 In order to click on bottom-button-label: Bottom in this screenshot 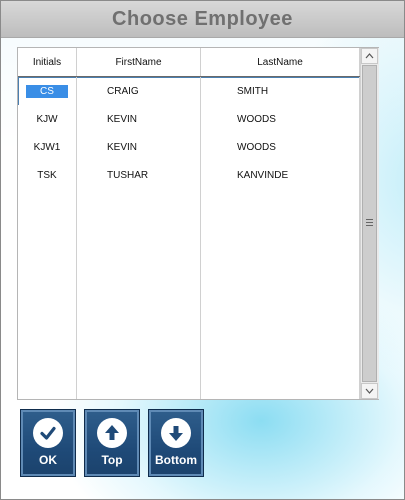, I will do `click(176, 460)`.